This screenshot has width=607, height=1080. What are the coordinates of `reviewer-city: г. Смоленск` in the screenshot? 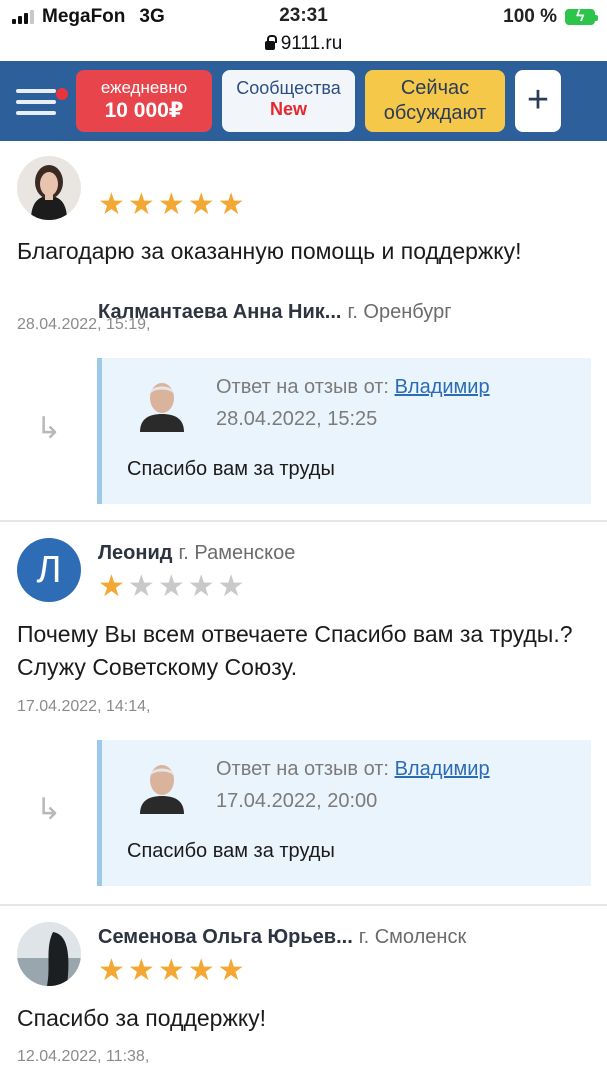 It's located at (412, 937).